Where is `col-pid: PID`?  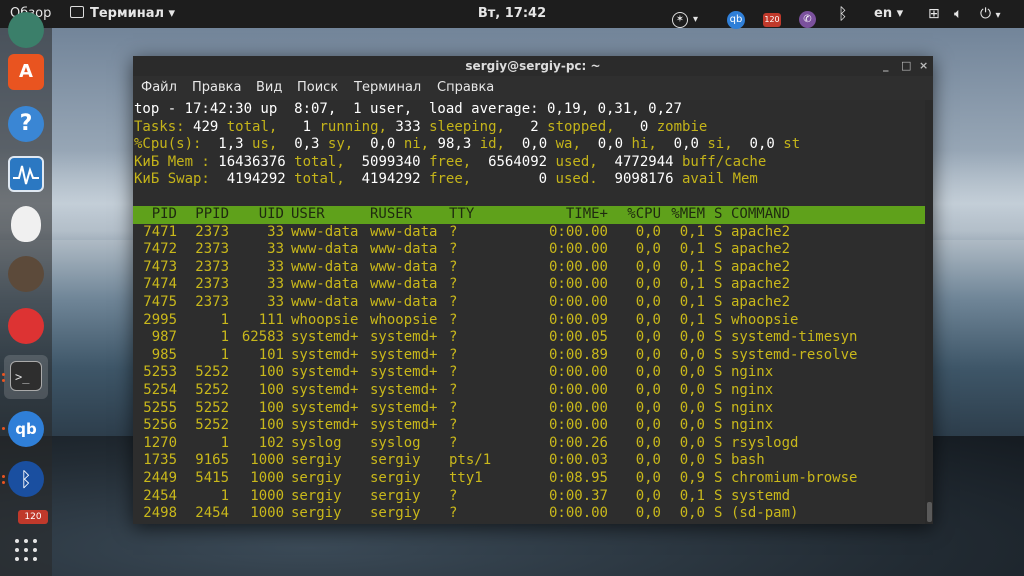 col-pid: PID is located at coordinates (155, 215).